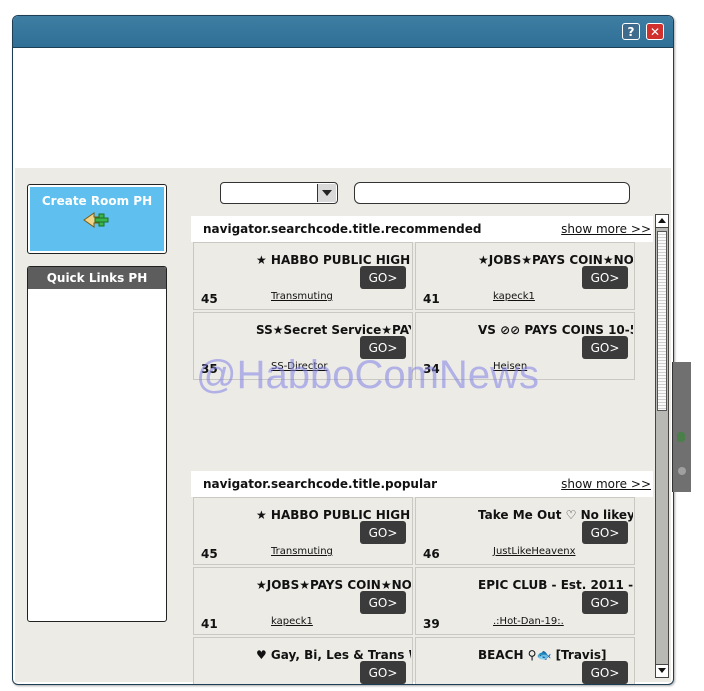 This screenshot has width=704, height=691. Describe the element at coordinates (342, 229) in the screenshot. I see `recommended-title: navigator.searchcode.title.recommended` at that location.